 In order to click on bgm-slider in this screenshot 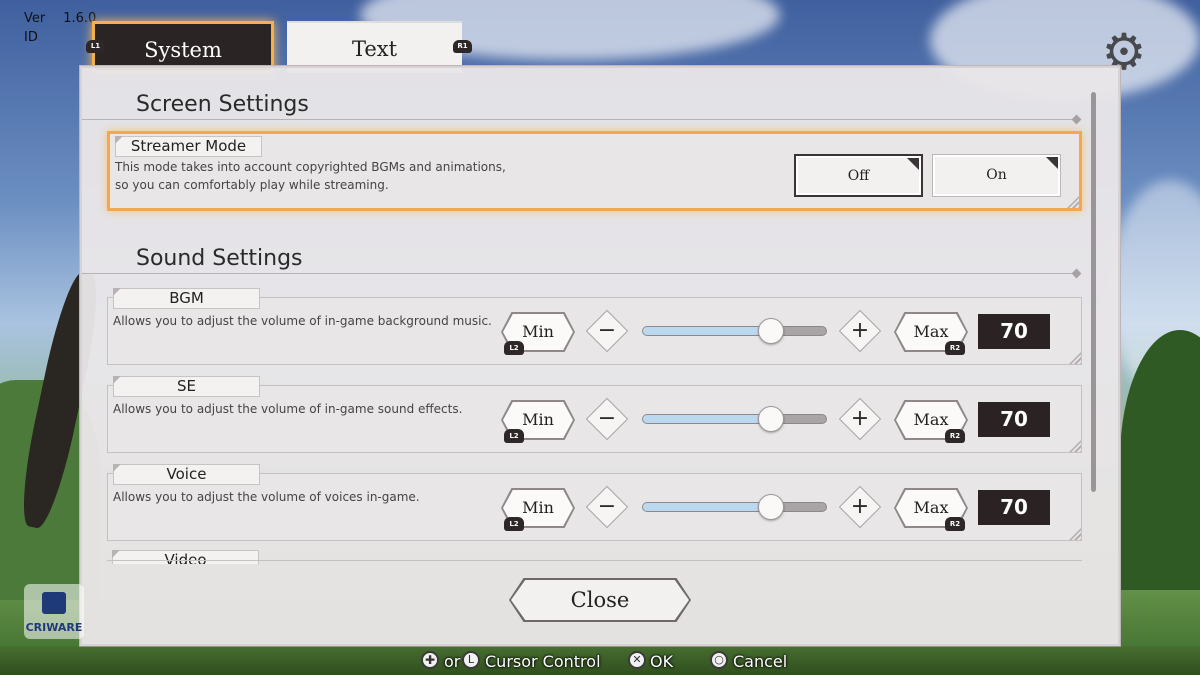, I will do `click(734, 331)`.